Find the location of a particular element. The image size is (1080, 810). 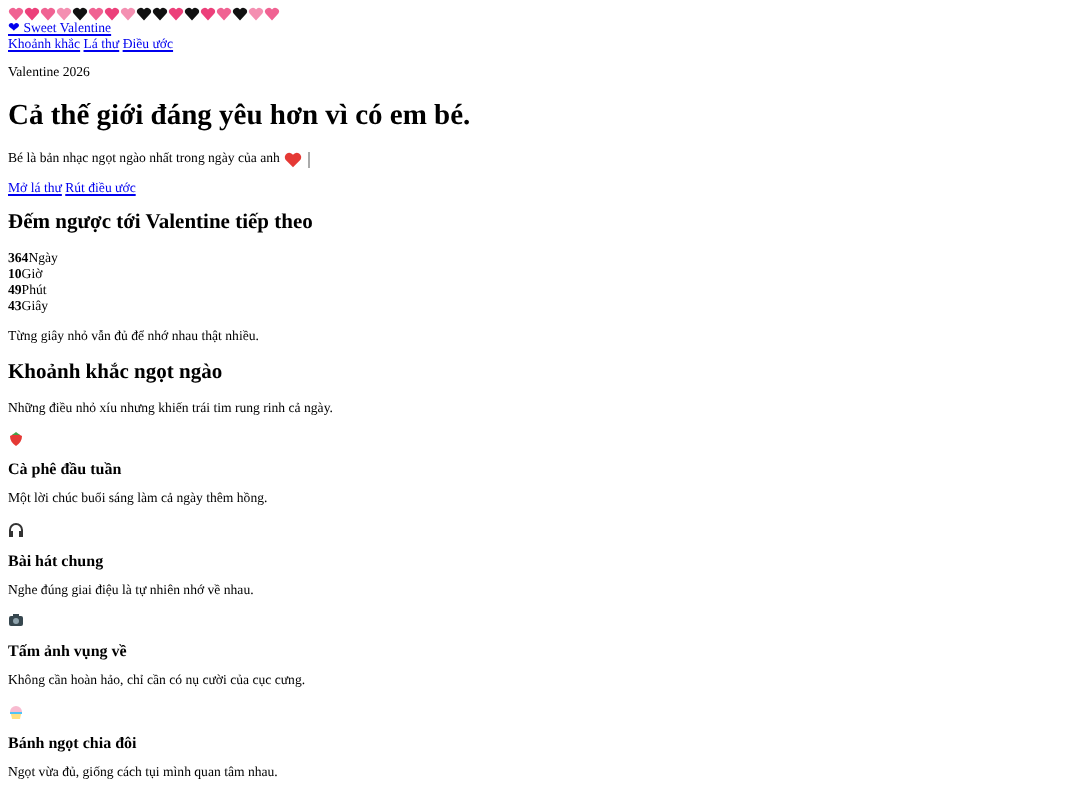

headphones-icon is located at coordinates (16, 529).